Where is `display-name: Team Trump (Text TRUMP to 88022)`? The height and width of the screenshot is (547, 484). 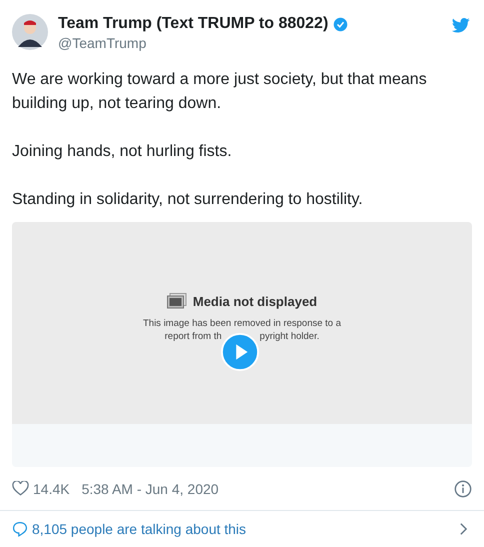 display-name: Team Trump (Text TRUMP to 88022) is located at coordinates (193, 24).